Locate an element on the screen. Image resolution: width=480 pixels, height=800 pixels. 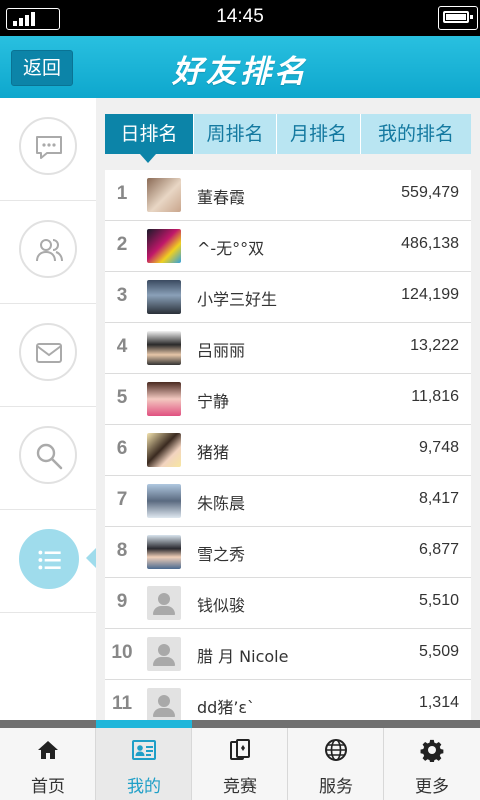
mail-icon is located at coordinates (49, 353).